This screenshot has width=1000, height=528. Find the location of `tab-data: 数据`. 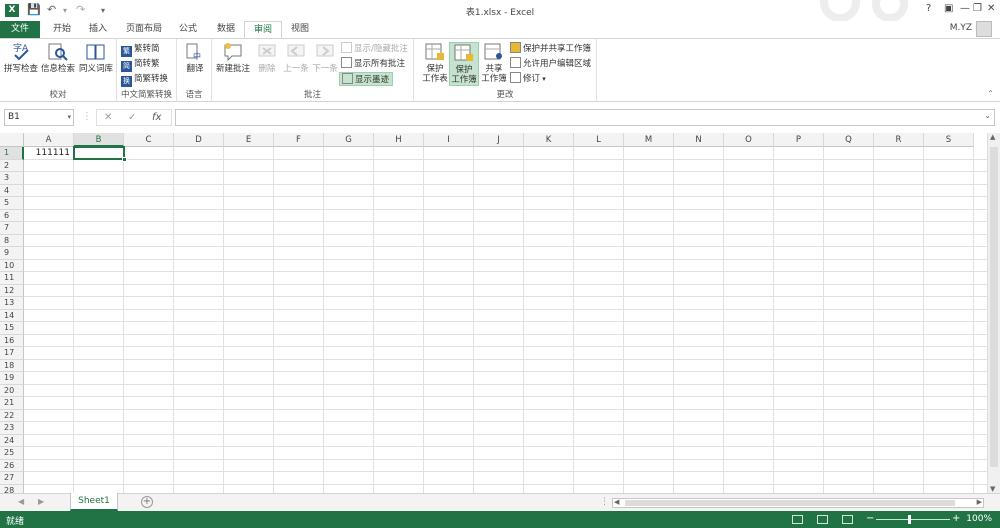

tab-data: 数据 is located at coordinates (226, 29).